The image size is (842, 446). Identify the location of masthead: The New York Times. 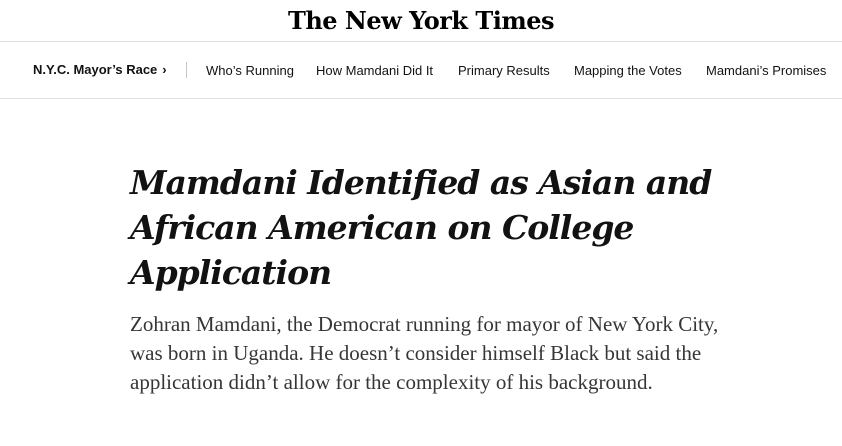
(421, 21).